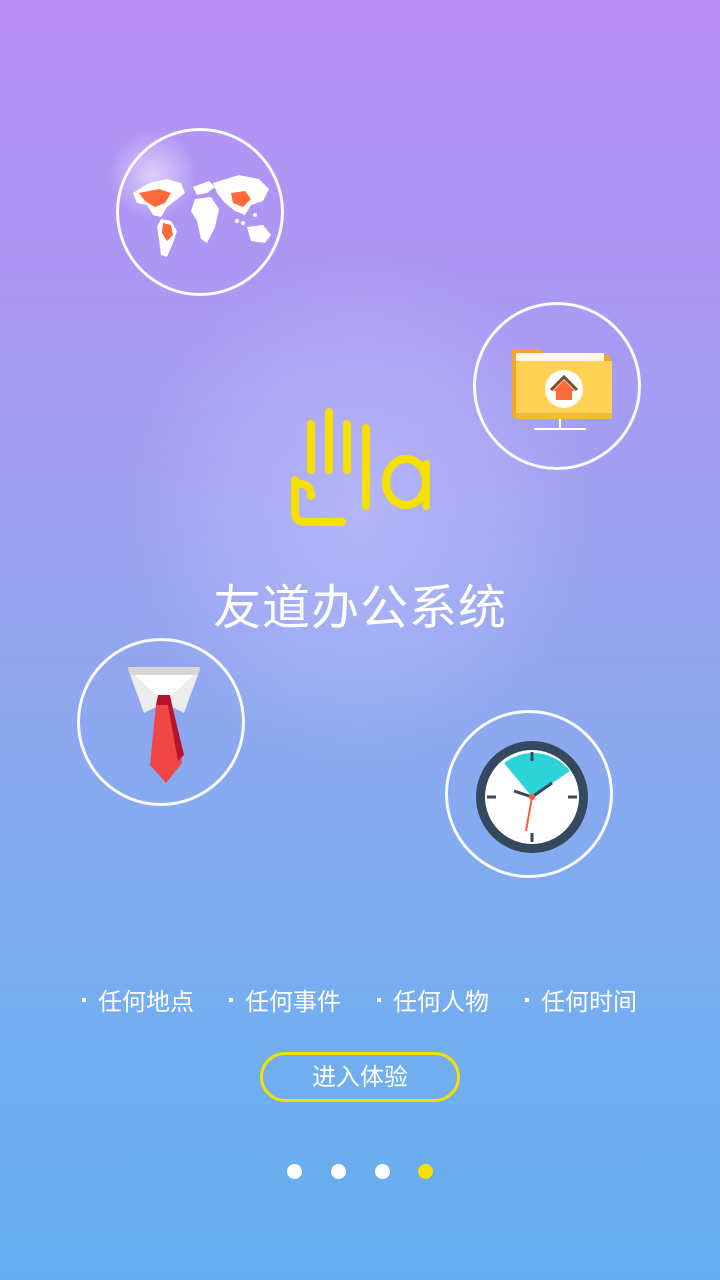 The image size is (720, 1280). Describe the element at coordinates (164, 725) in the screenshot. I see `tie-icon` at that location.